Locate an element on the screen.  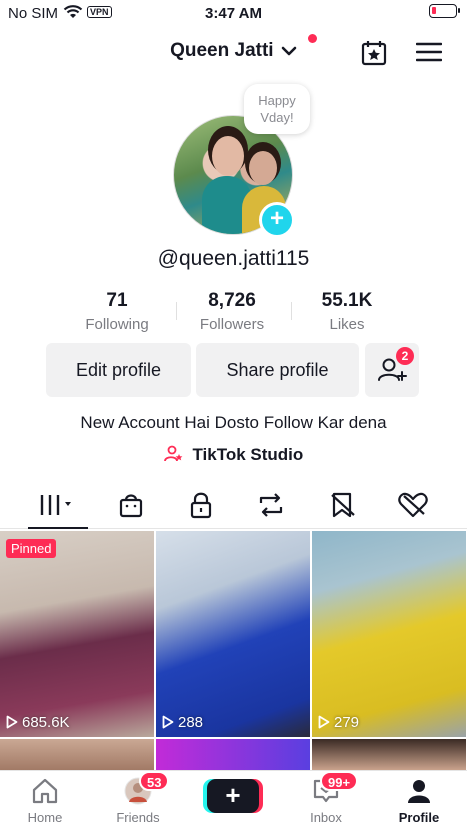
profile-stats: 71 Following 8,726 Followers 55.1K Likes is located at coordinates (233, 313).